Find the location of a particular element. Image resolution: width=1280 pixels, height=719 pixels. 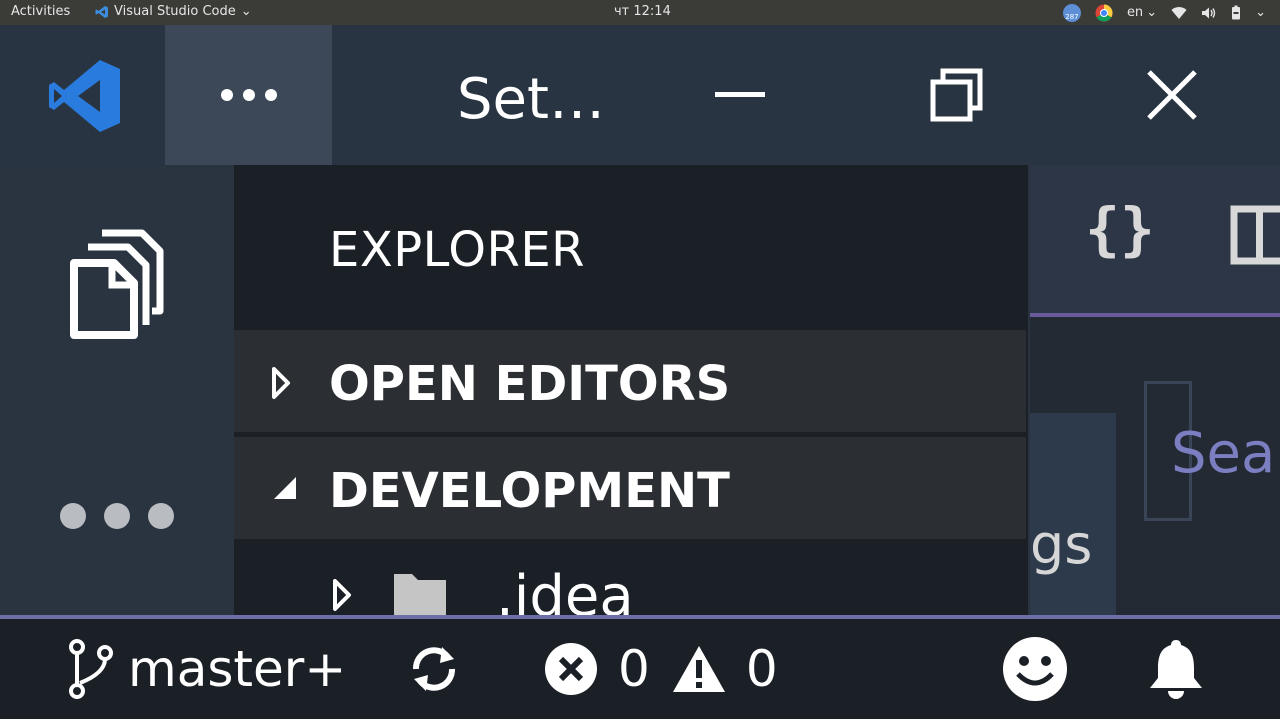

section-open-editors: OPEN EDITORS is located at coordinates (630, 381).